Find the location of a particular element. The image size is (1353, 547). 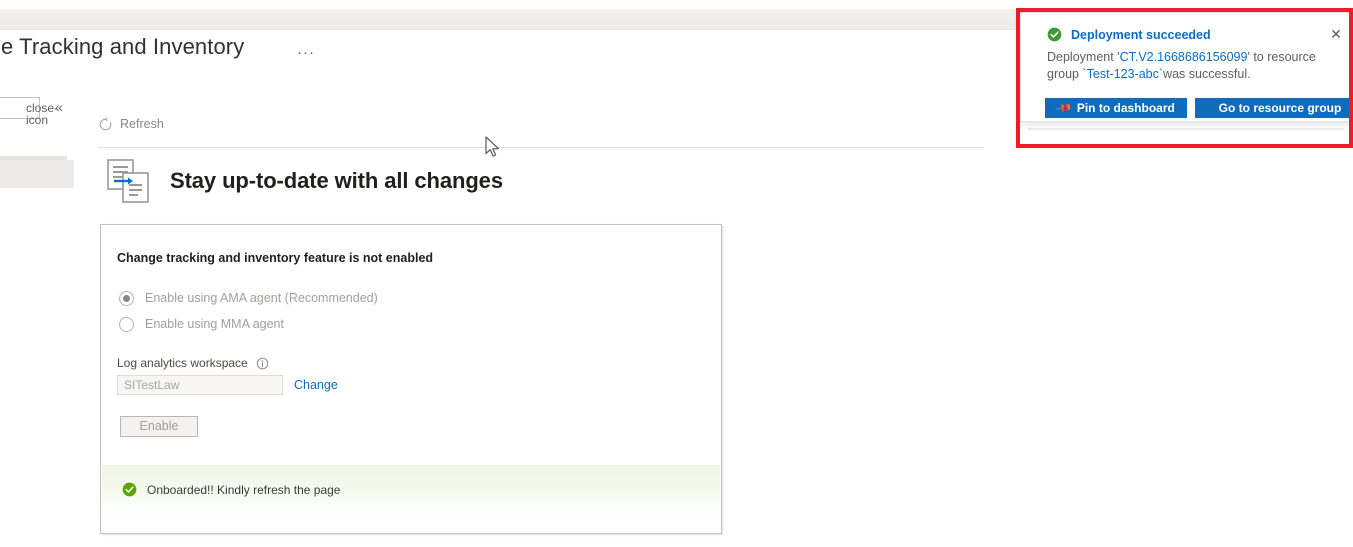

radio-enable-mma-agent: Enable using MMA agent is located at coordinates (248, 324).